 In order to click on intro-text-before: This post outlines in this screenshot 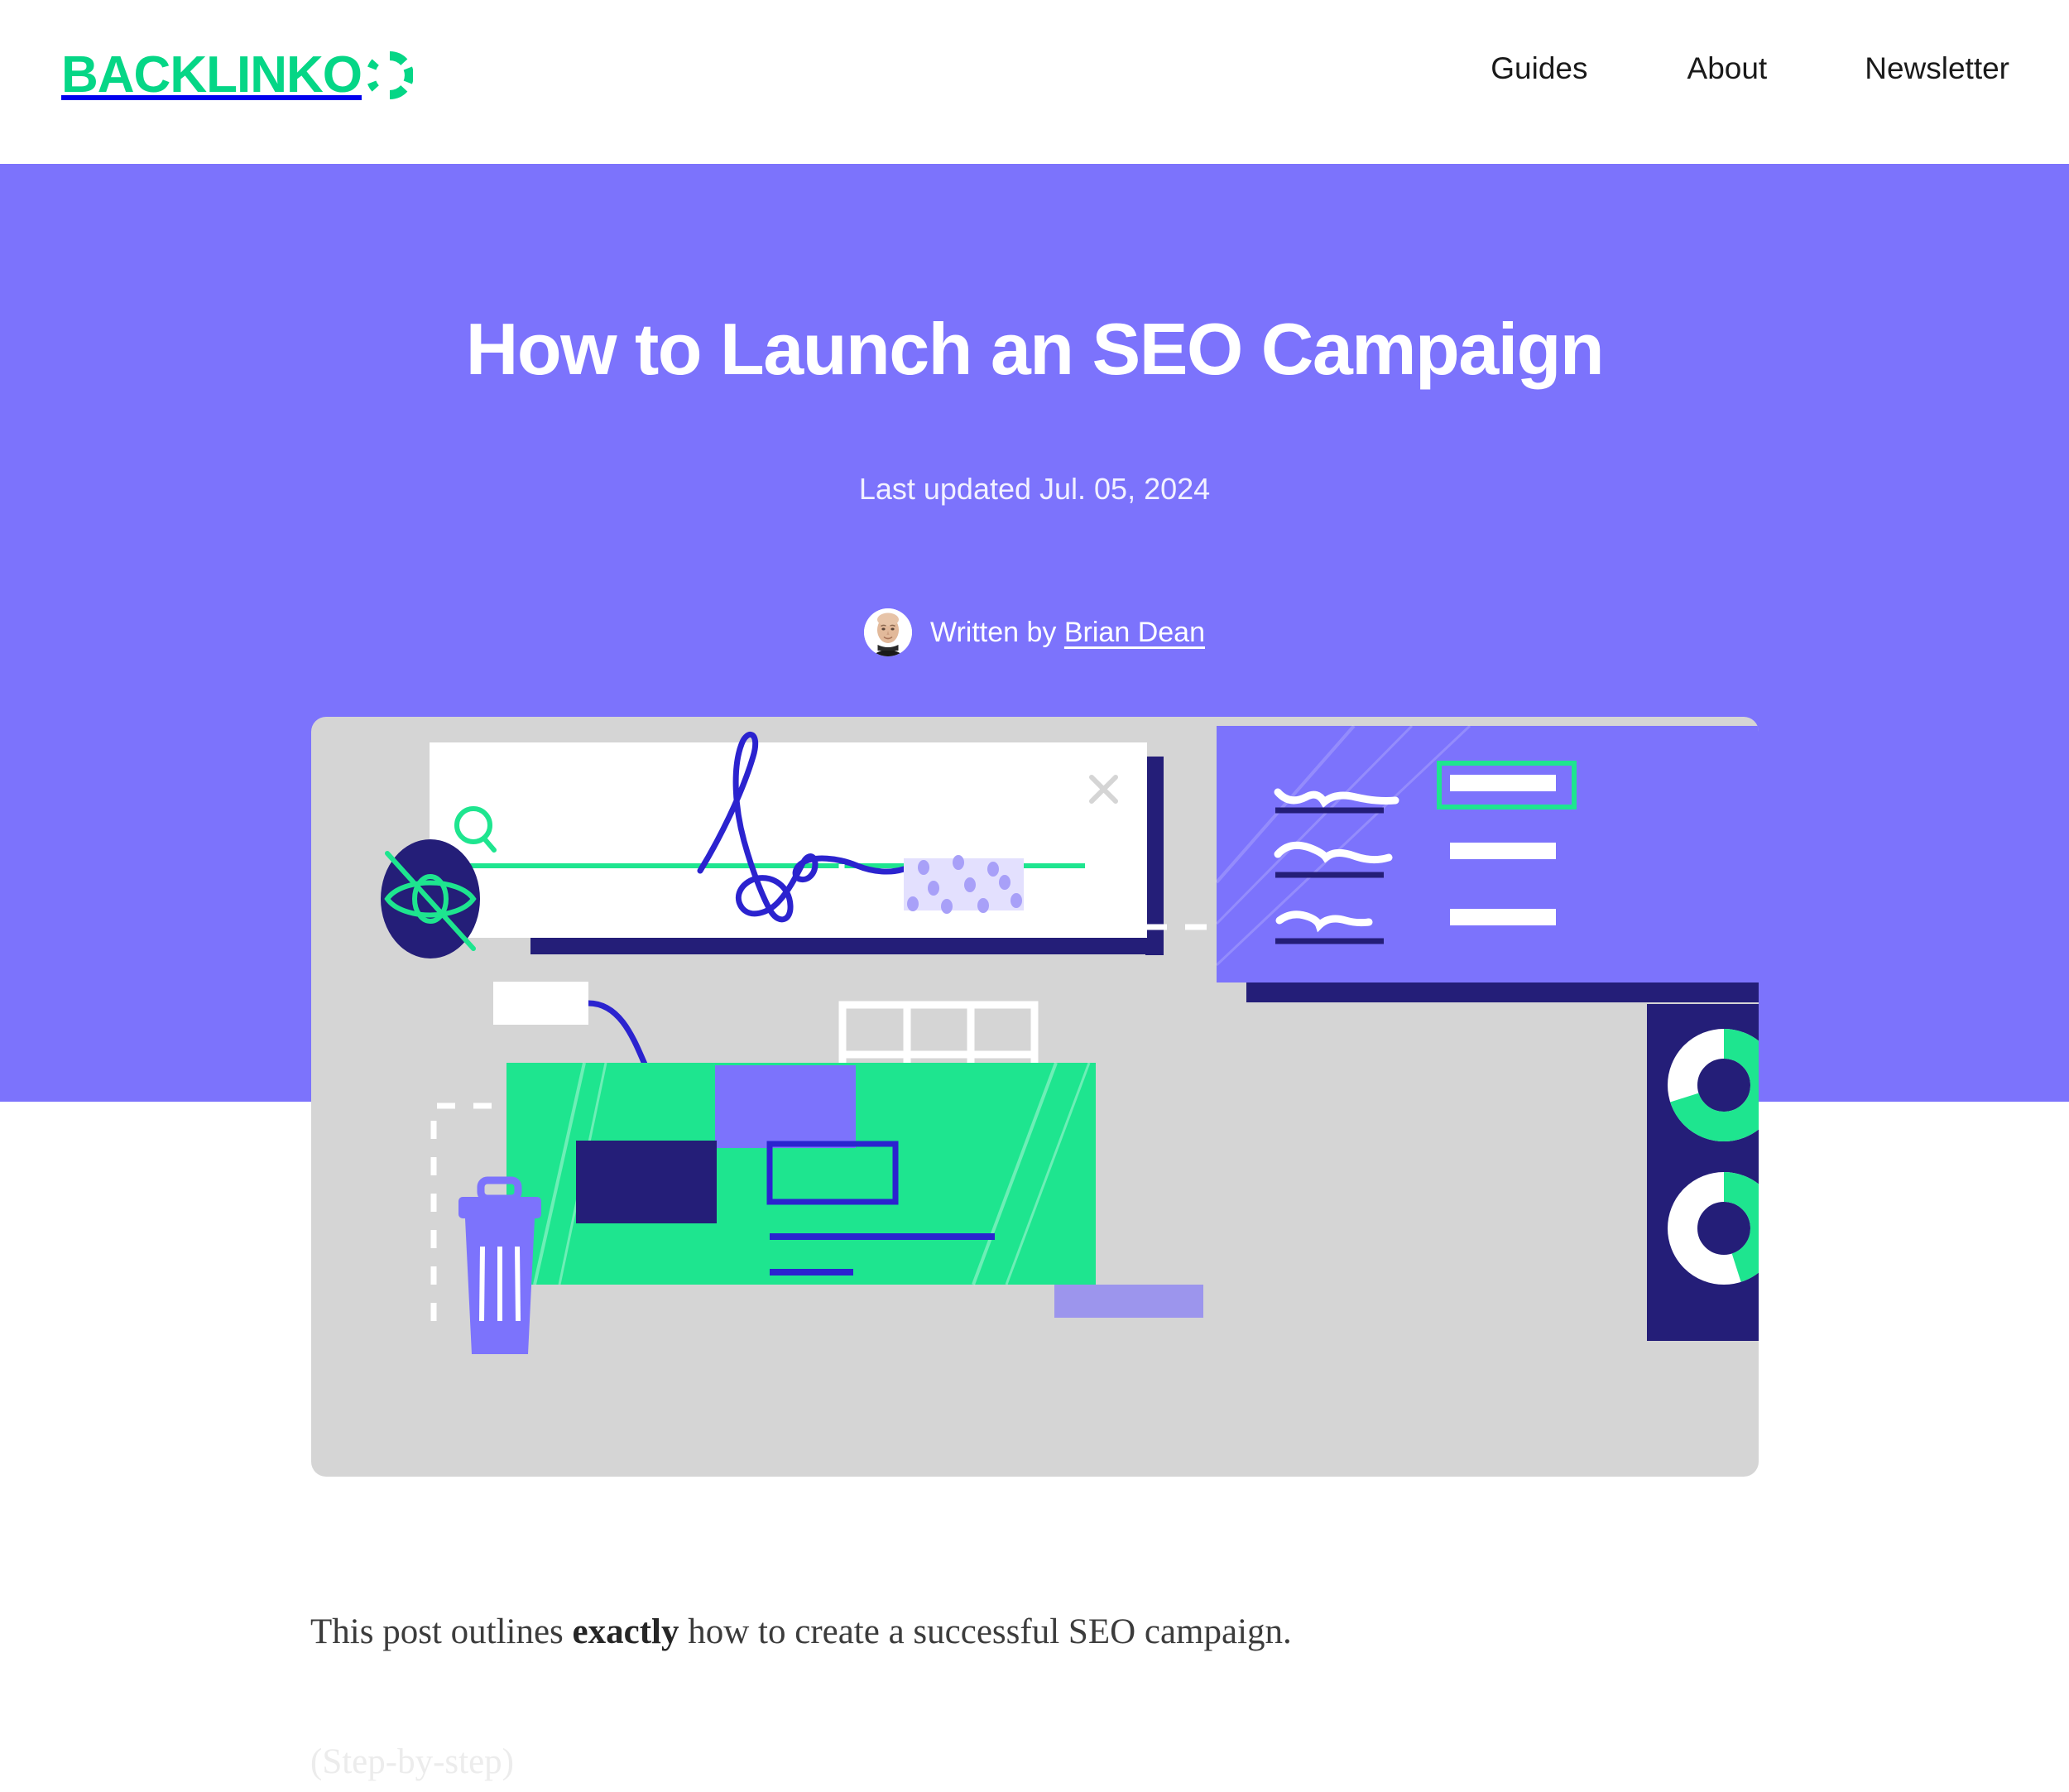, I will do `click(441, 1631)`.